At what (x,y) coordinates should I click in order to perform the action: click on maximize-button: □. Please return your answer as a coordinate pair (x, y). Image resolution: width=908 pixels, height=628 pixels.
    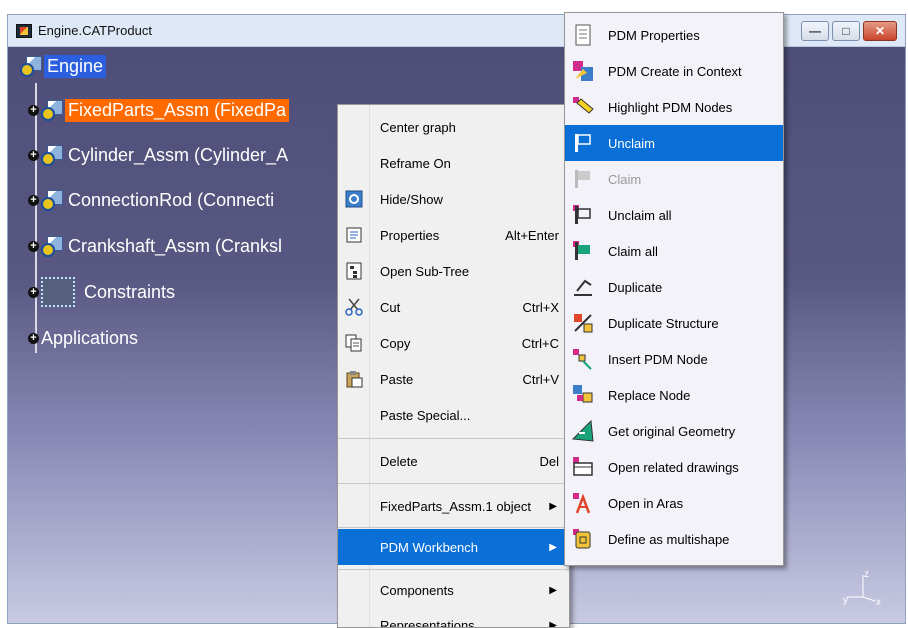
    Looking at the image, I should click on (846, 31).